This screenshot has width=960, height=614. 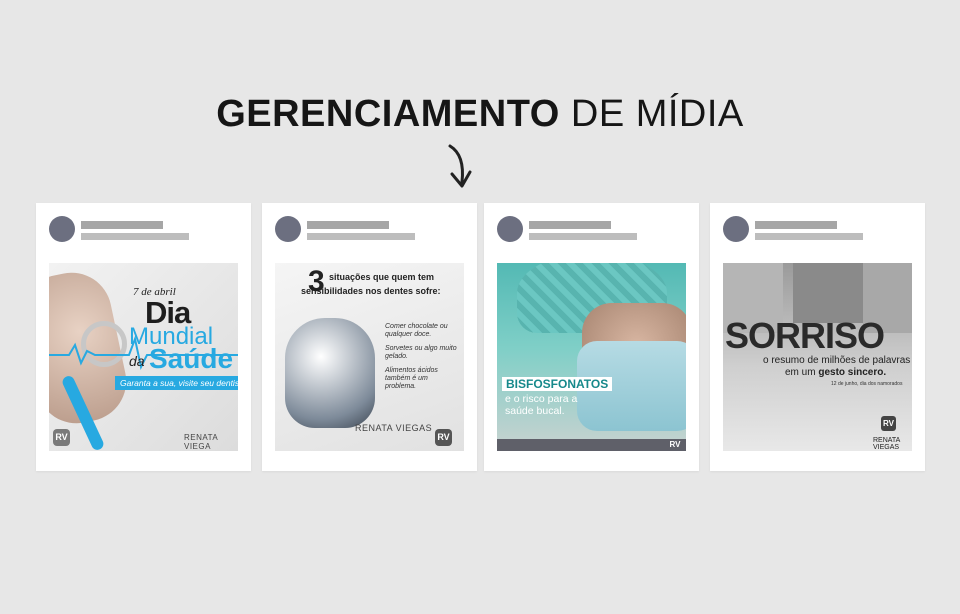 What do you see at coordinates (416, 331) in the screenshot?
I see `list-item: Comer chocolate ou qualquer doce.` at bounding box center [416, 331].